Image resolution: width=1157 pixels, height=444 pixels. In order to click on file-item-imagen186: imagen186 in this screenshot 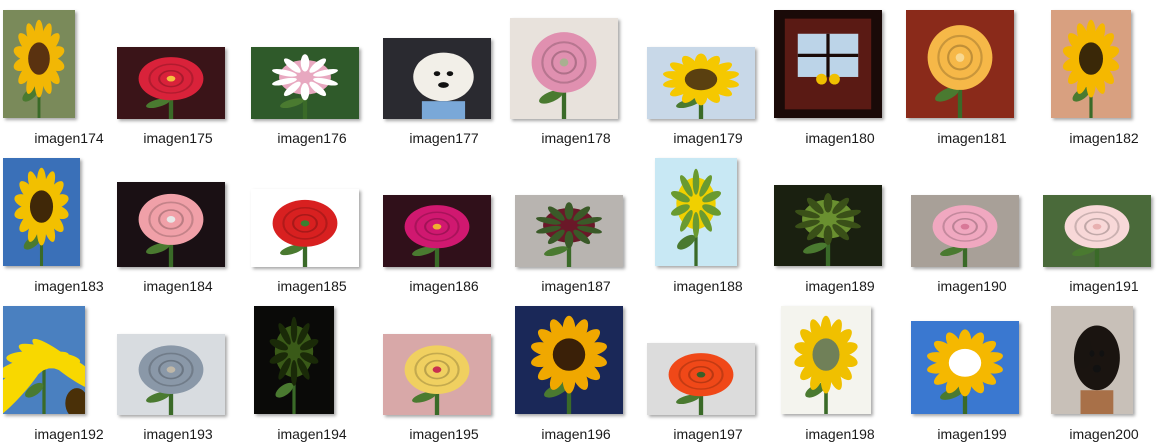, I will do `click(444, 232)`.